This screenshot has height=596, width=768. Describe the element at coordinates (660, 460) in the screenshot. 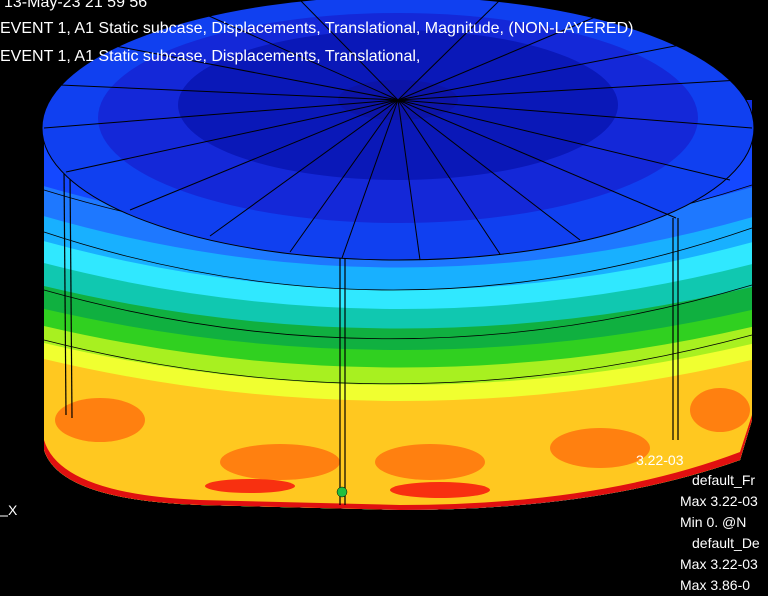

I see `max-value-marker-label: 3.22-03` at that location.